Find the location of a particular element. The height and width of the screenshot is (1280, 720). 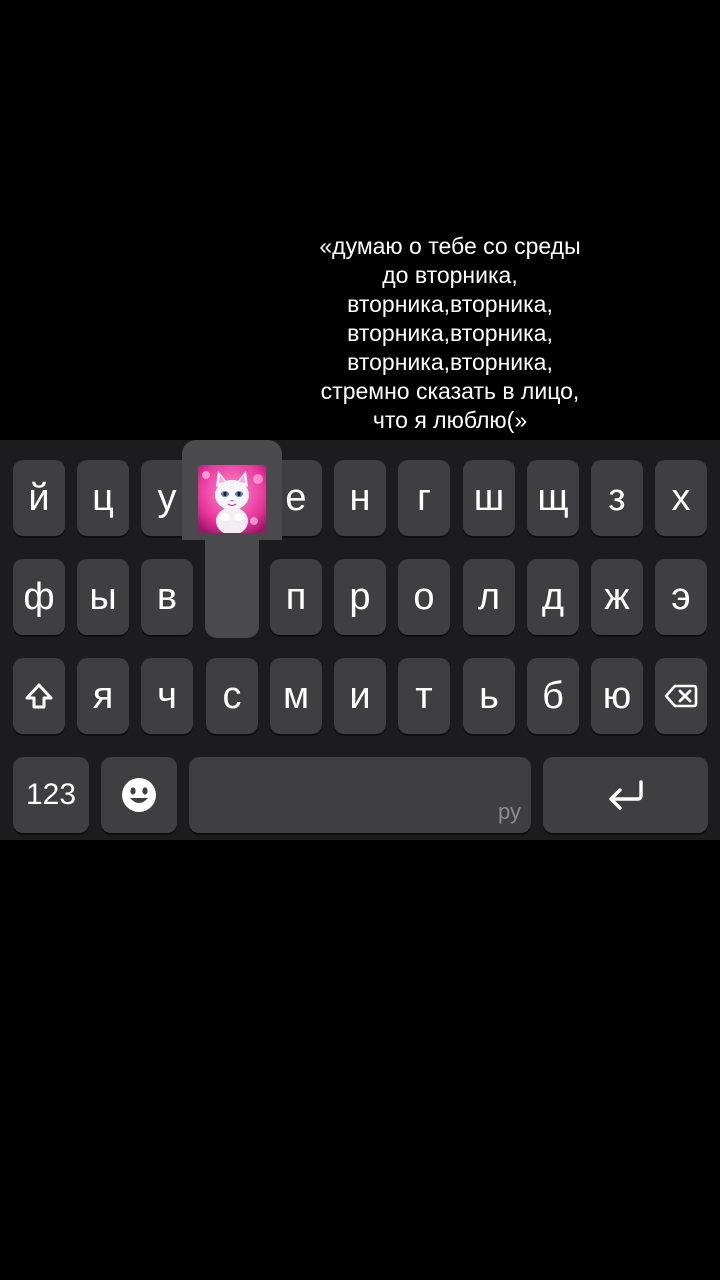

key-в: в is located at coordinates (167, 597).